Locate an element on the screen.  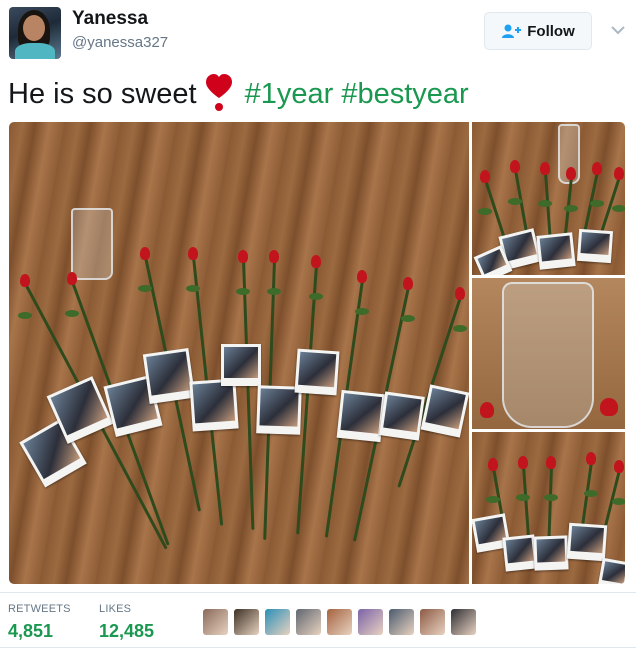
photo-engraved-vase is located at coordinates (548, 353).